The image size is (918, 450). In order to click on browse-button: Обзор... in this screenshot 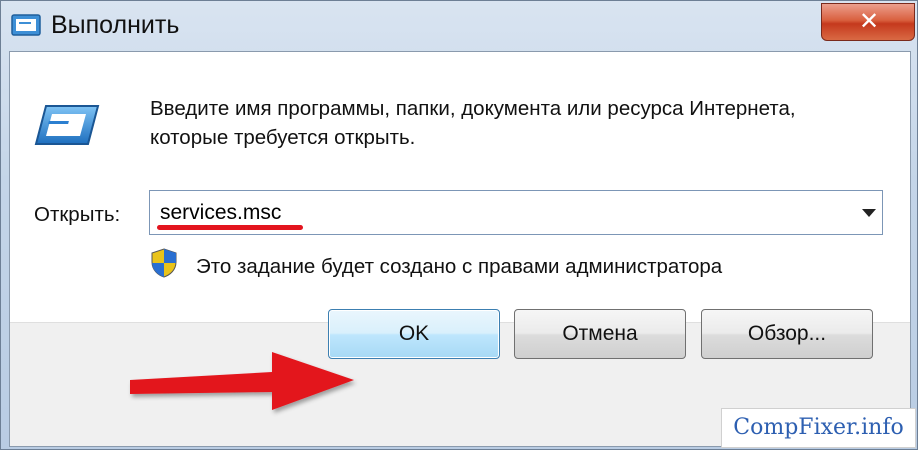, I will do `click(787, 334)`.